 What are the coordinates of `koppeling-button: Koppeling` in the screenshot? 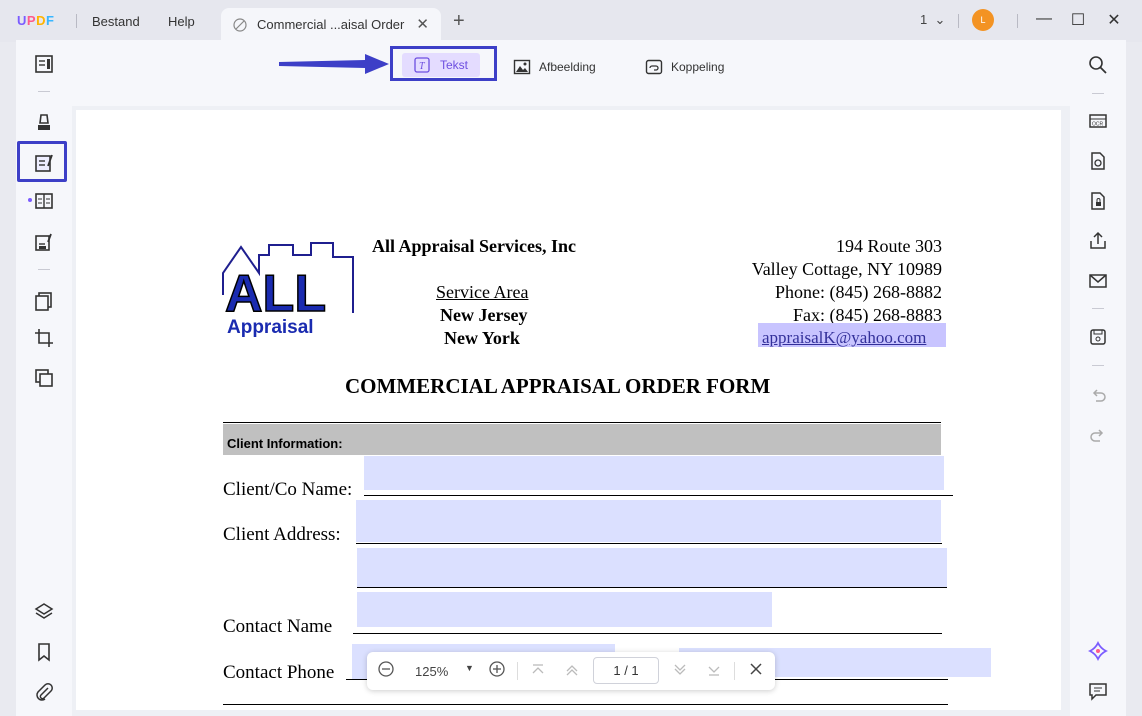 It's located at (684, 67).